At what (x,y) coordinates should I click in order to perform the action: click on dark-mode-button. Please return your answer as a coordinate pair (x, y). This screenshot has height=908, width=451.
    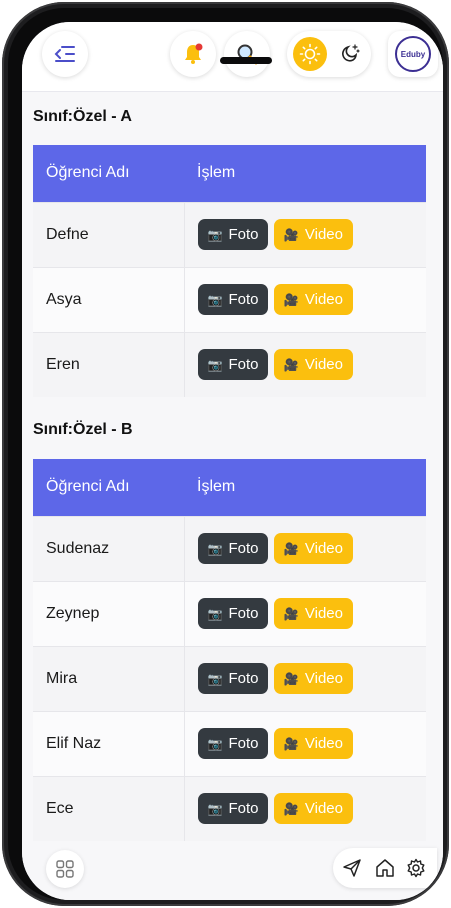
    Looking at the image, I should click on (350, 54).